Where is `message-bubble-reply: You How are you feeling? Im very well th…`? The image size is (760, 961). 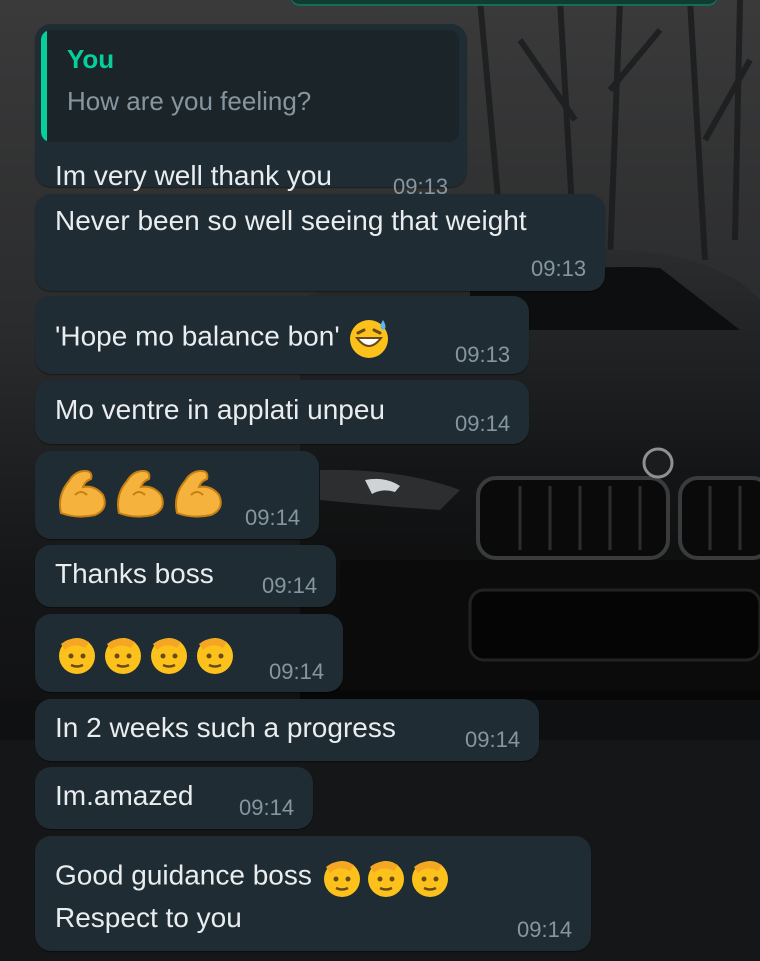 message-bubble-reply: You How are you feeling? Im very well th… is located at coordinates (251, 111).